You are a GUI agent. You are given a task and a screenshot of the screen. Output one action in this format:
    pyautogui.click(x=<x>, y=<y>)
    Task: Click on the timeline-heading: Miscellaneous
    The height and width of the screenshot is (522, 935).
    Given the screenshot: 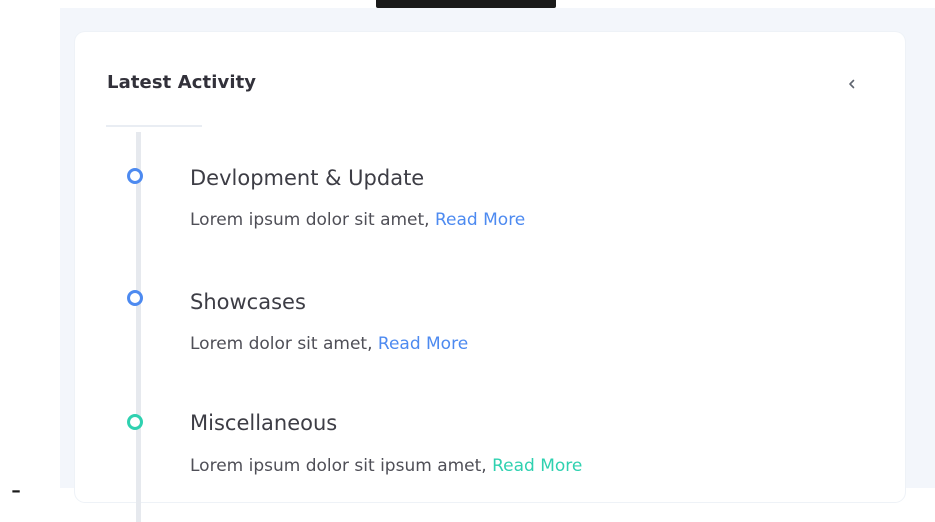 What is the action you would take?
    pyautogui.click(x=264, y=423)
    